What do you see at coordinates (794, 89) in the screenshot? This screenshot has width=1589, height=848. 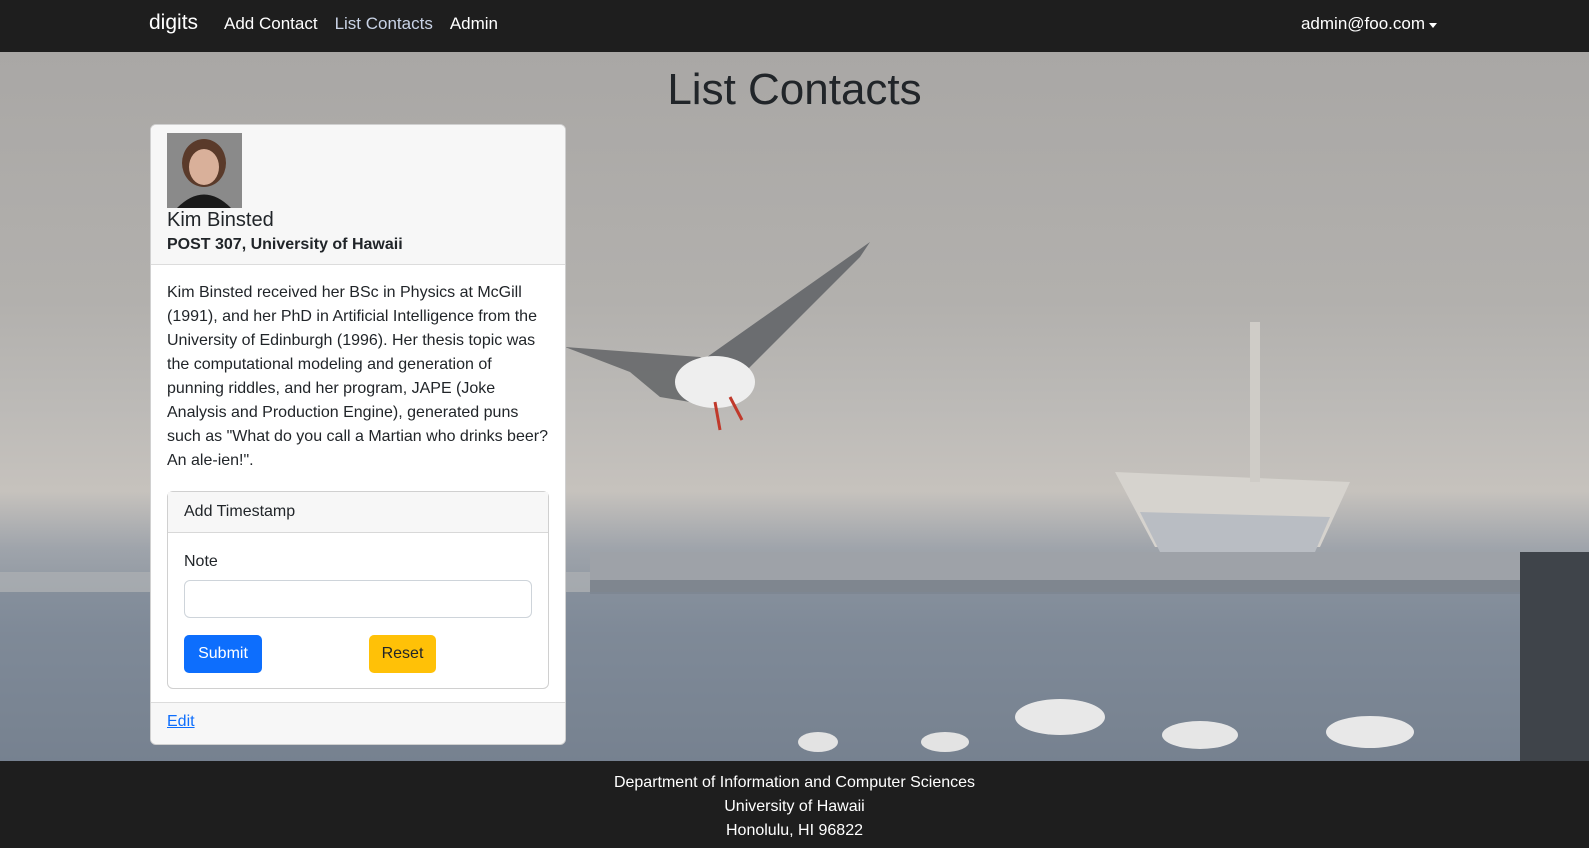 I see `page-title: List Contacts` at bounding box center [794, 89].